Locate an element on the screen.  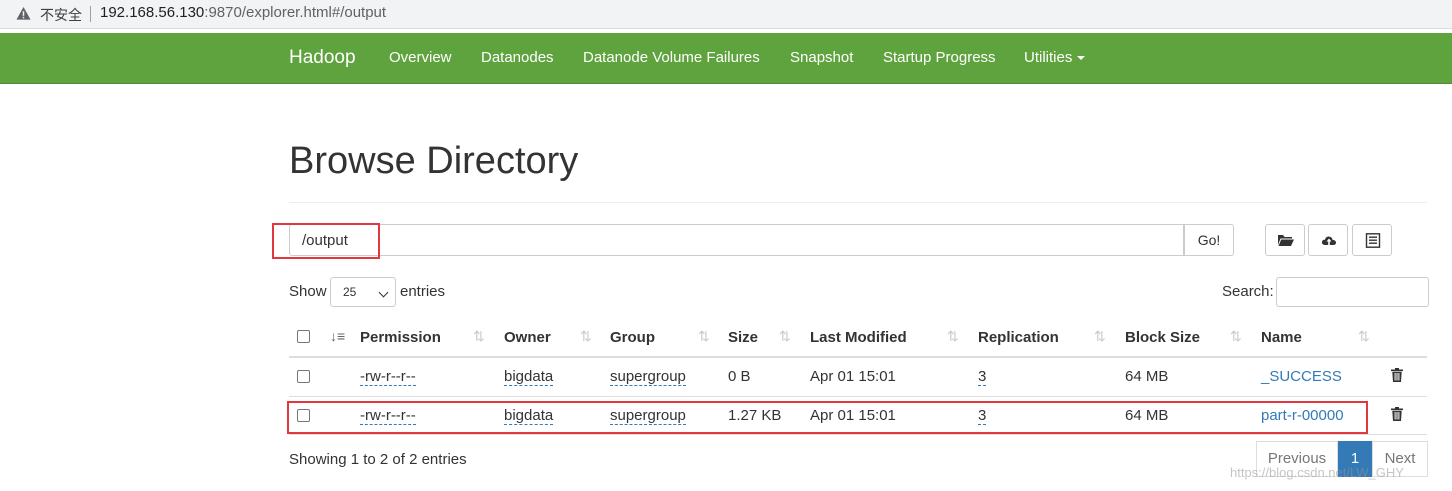
nav-startup-progress: Startup Progress is located at coordinates (939, 57).